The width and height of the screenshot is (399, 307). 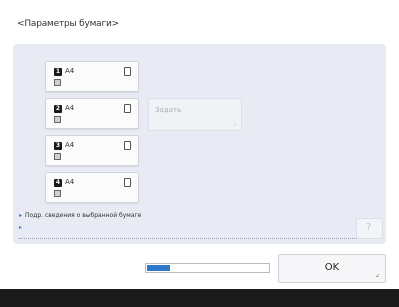 I want to click on drawer-number-badge: 3, so click(x=58, y=146).